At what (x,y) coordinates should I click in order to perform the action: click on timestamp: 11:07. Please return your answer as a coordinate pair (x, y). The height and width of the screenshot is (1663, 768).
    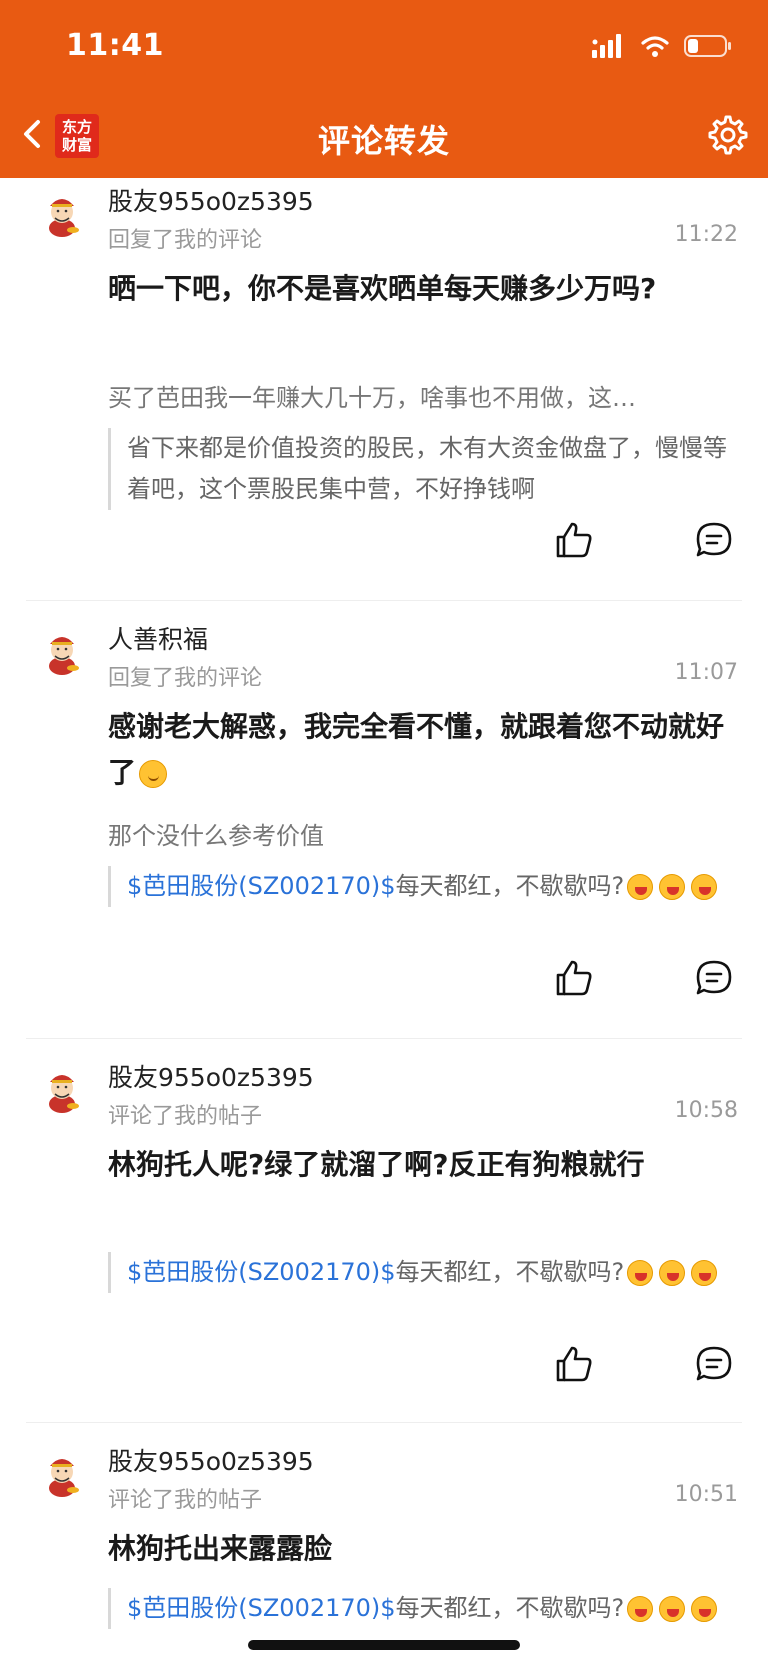
    Looking at the image, I should click on (706, 672).